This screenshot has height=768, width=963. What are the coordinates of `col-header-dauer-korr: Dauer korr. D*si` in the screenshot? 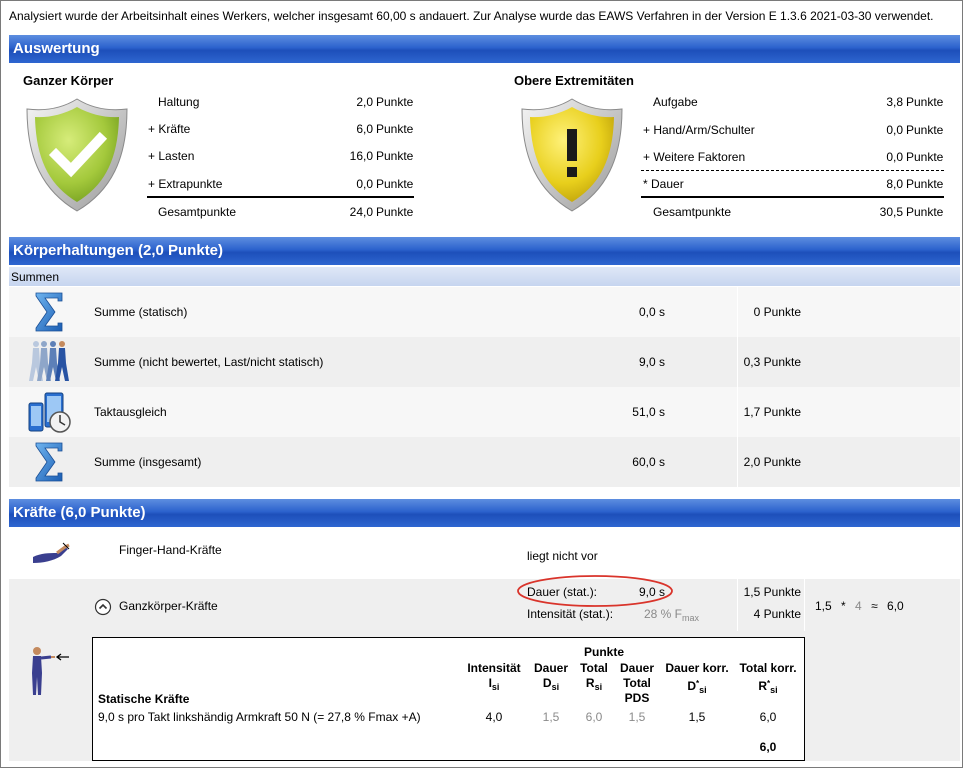 It's located at (697, 679).